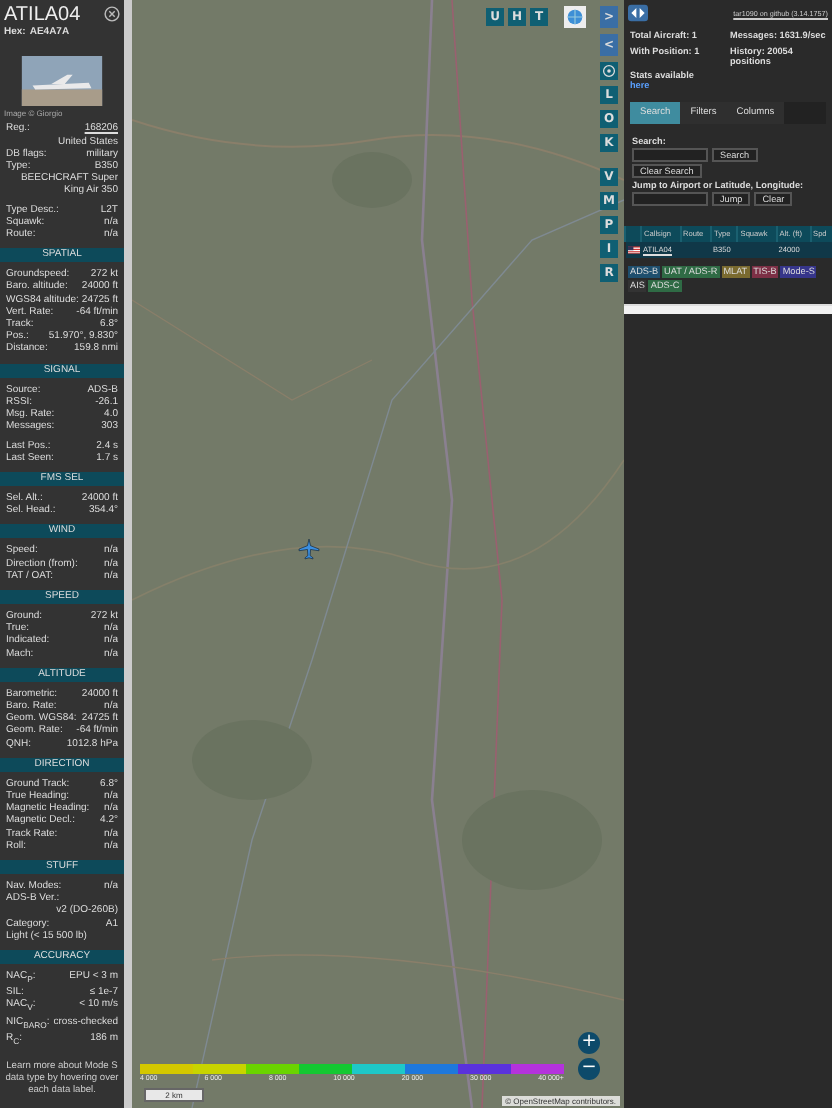 This screenshot has width=832, height=1108. What do you see at coordinates (575, 17) in the screenshot?
I see `globe-icon` at bounding box center [575, 17].